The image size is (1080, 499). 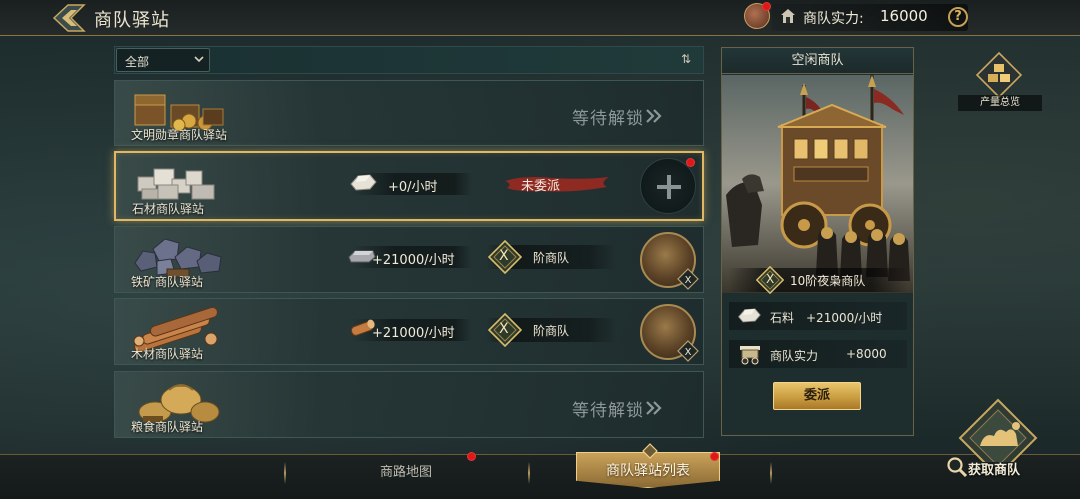 I want to click on station-name: 铁矿商队驿站, so click(x=167, y=282).